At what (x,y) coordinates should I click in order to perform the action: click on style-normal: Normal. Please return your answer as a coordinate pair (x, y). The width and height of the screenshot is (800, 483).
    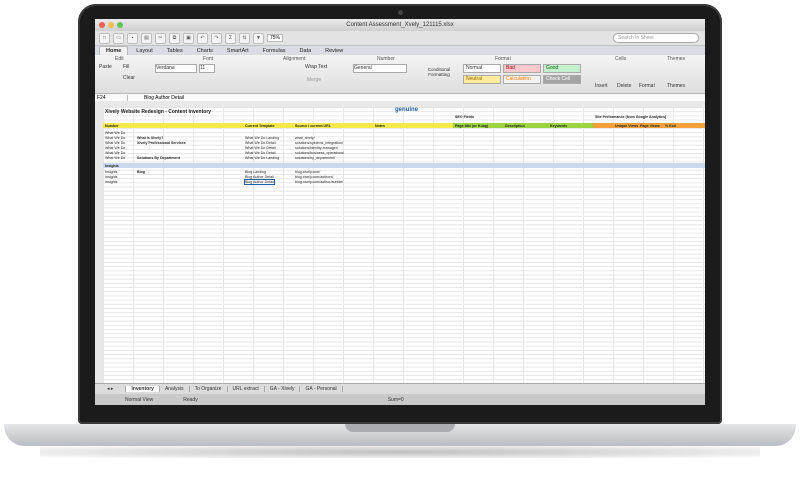
    Looking at the image, I should click on (482, 68).